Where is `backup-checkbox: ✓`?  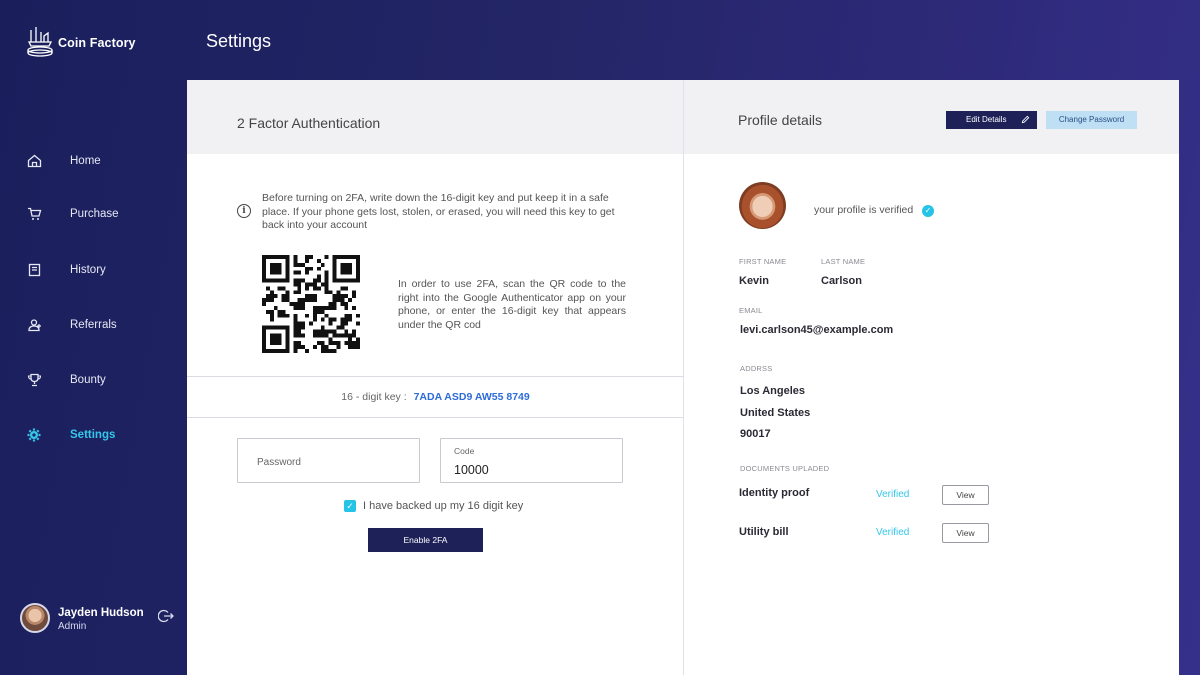 backup-checkbox: ✓ is located at coordinates (350, 506).